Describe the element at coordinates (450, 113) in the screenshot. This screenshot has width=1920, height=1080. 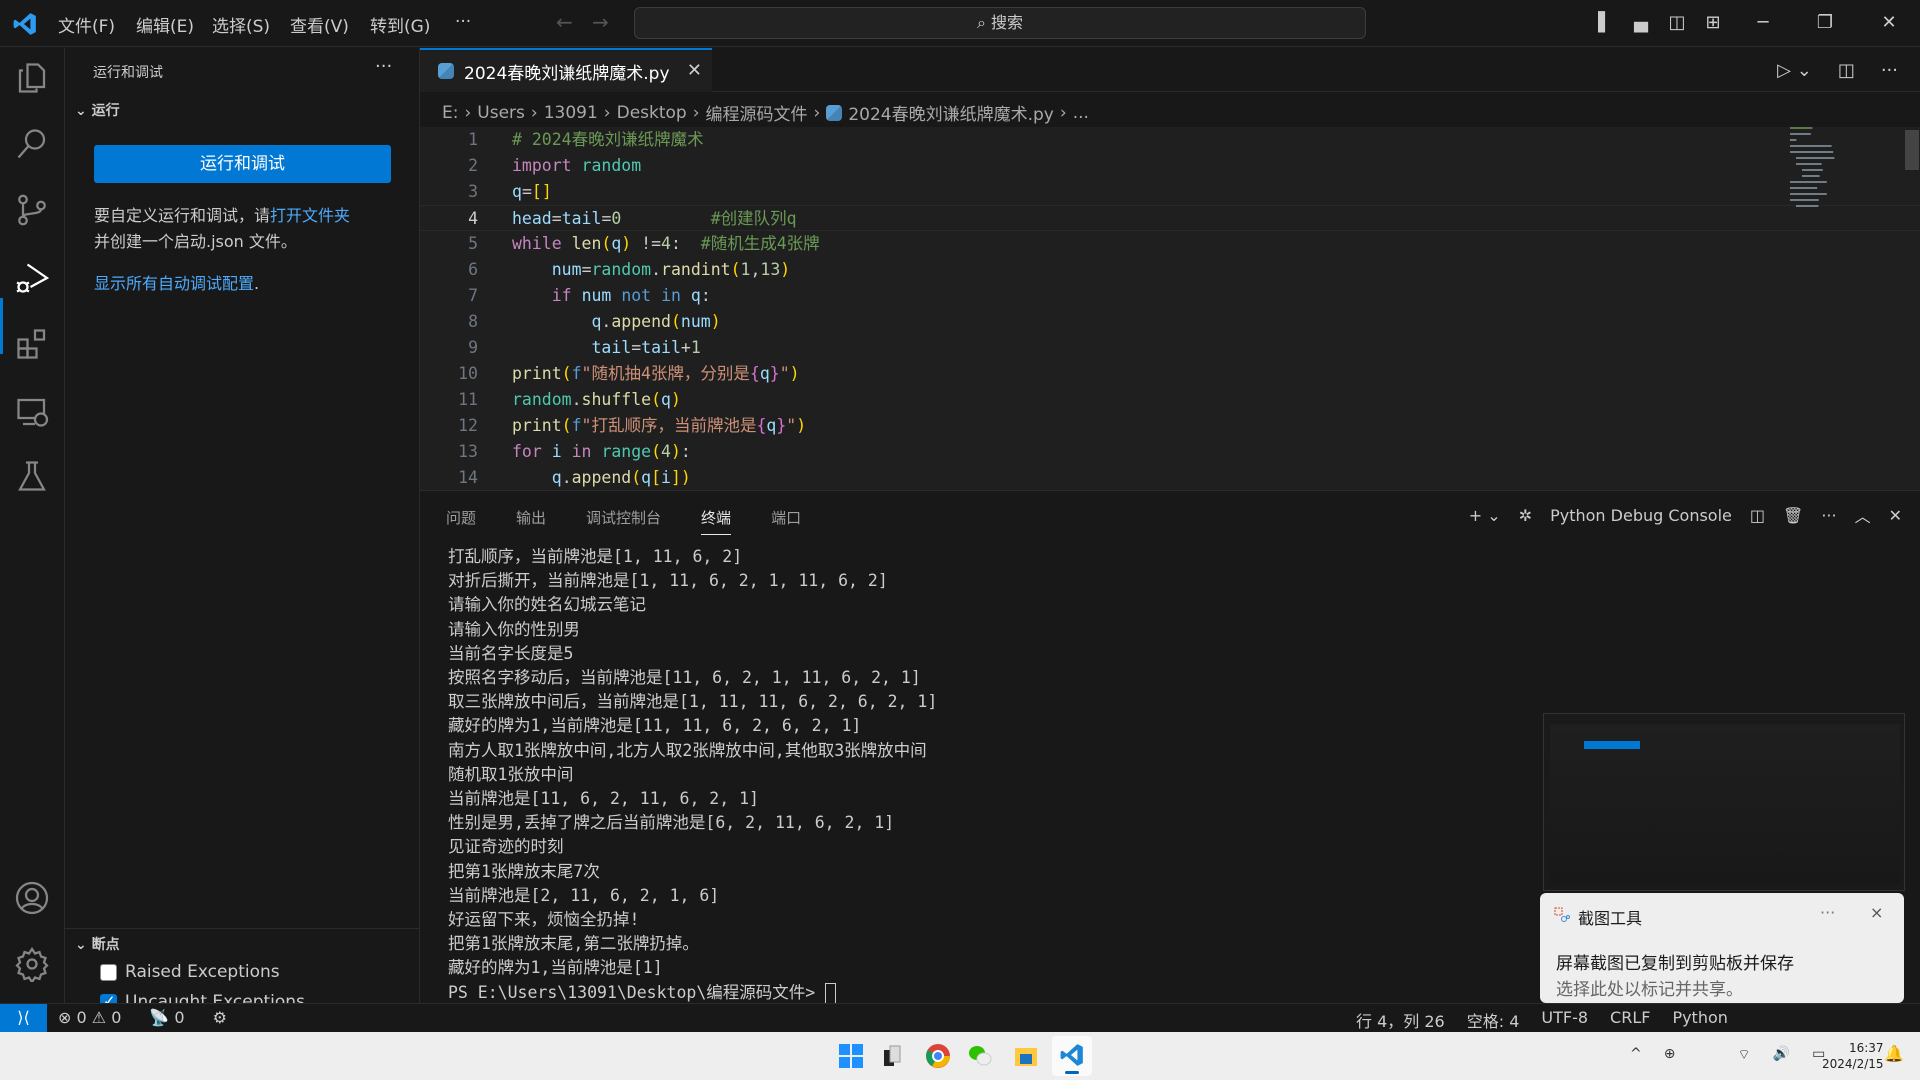
I see `breadcrumb-item: E:` at that location.